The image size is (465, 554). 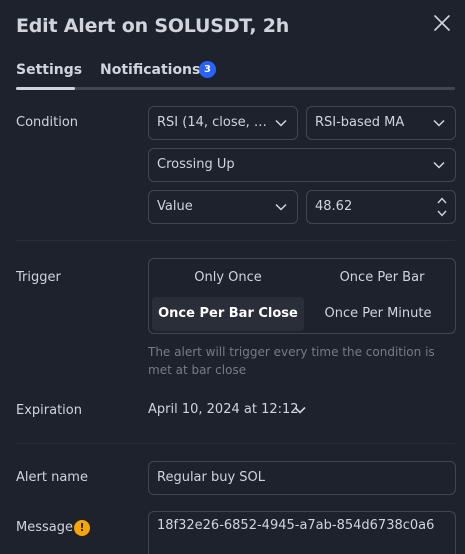 What do you see at coordinates (49, 70) in the screenshot?
I see `tab-settings: Settings` at bounding box center [49, 70].